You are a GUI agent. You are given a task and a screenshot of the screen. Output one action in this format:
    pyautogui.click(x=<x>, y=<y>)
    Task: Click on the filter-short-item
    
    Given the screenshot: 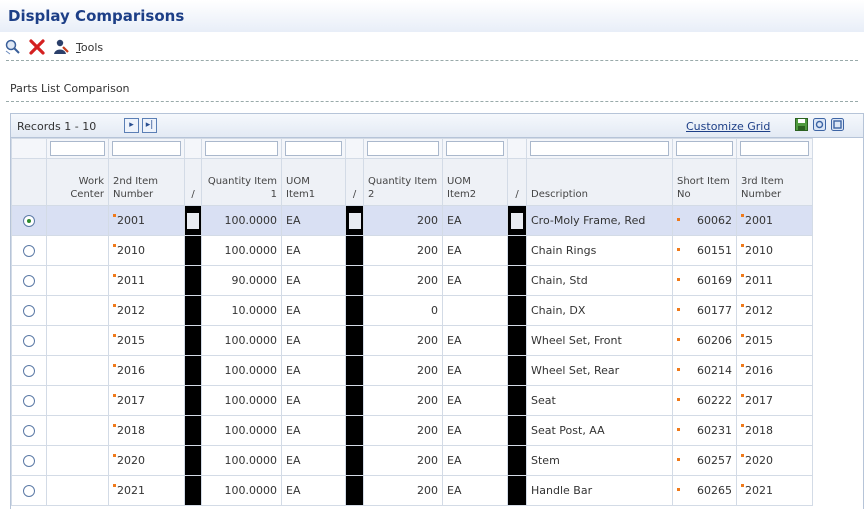 What is the action you would take?
    pyautogui.click(x=704, y=148)
    